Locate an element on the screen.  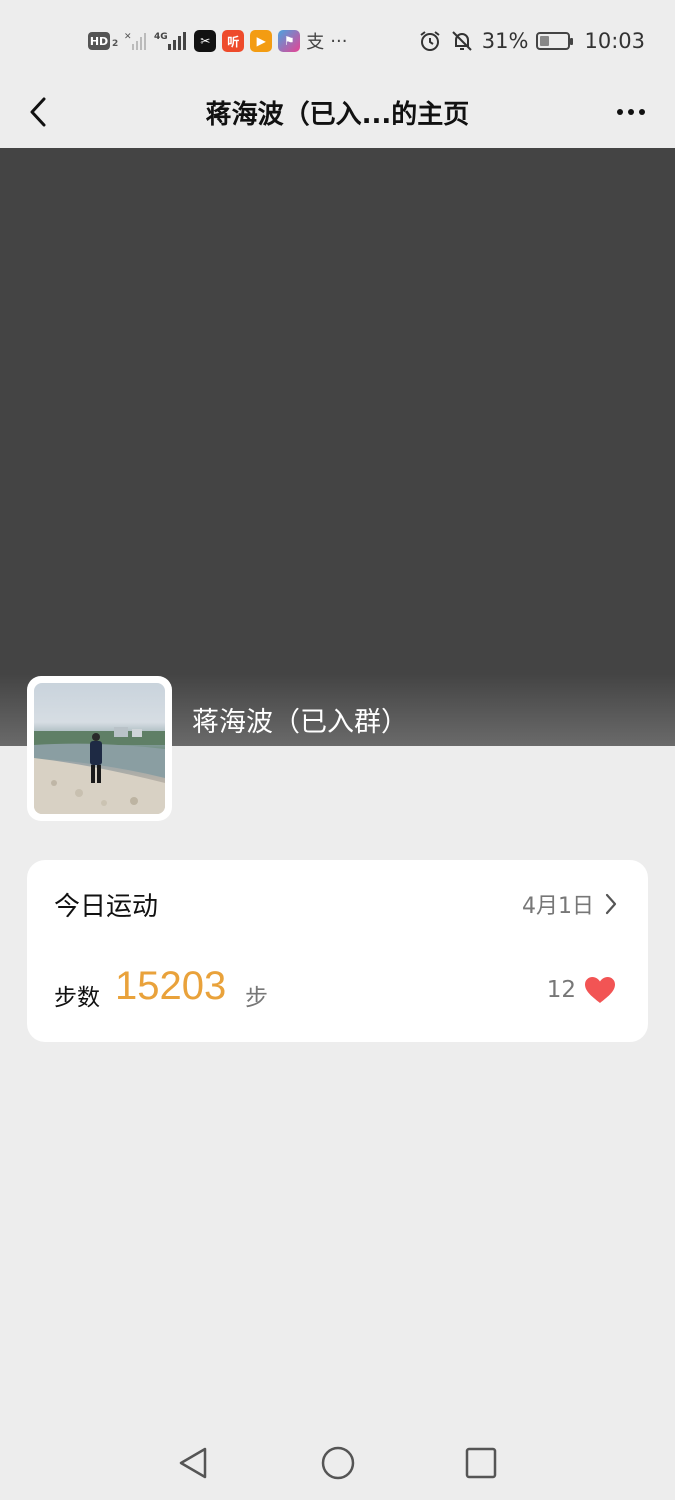
hd-sub: 2 is located at coordinates (115, 44).